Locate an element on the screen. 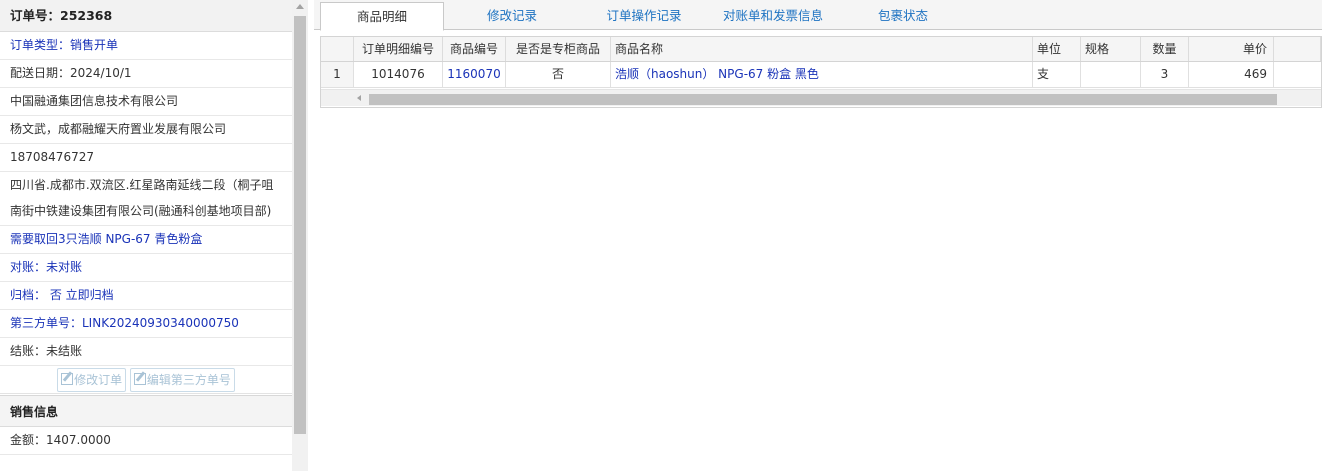 This screenshot has width=1322, height=471. detail-number-cell: 1014076 is located at coordinates (398, 74).